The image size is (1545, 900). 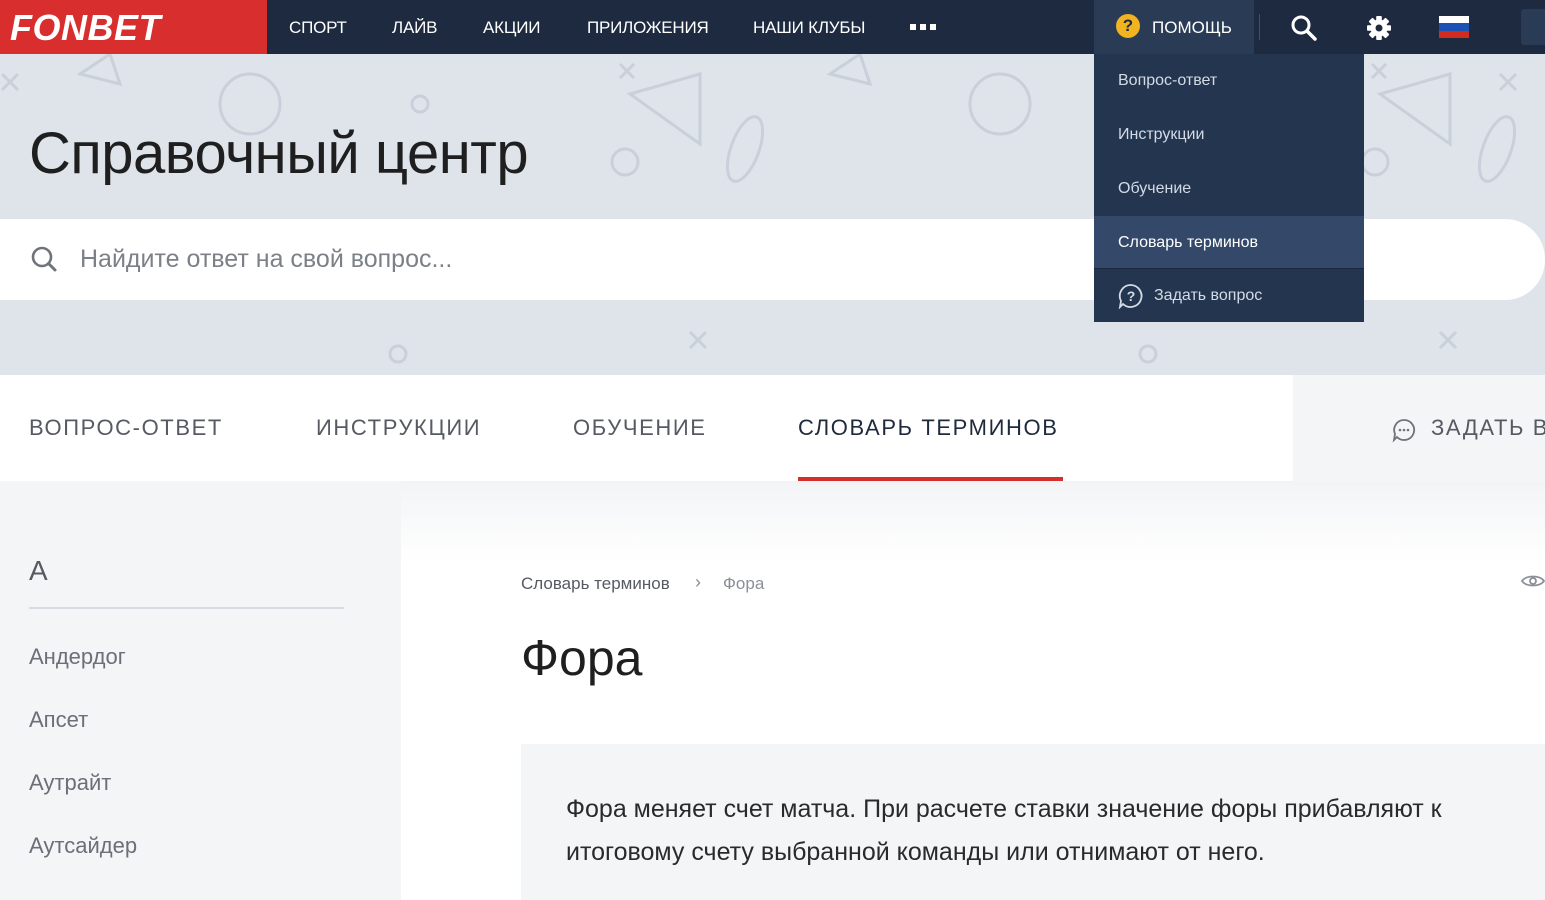 I want to click on nav-item-sport: СПОРТ, so click(x=318, y=28).